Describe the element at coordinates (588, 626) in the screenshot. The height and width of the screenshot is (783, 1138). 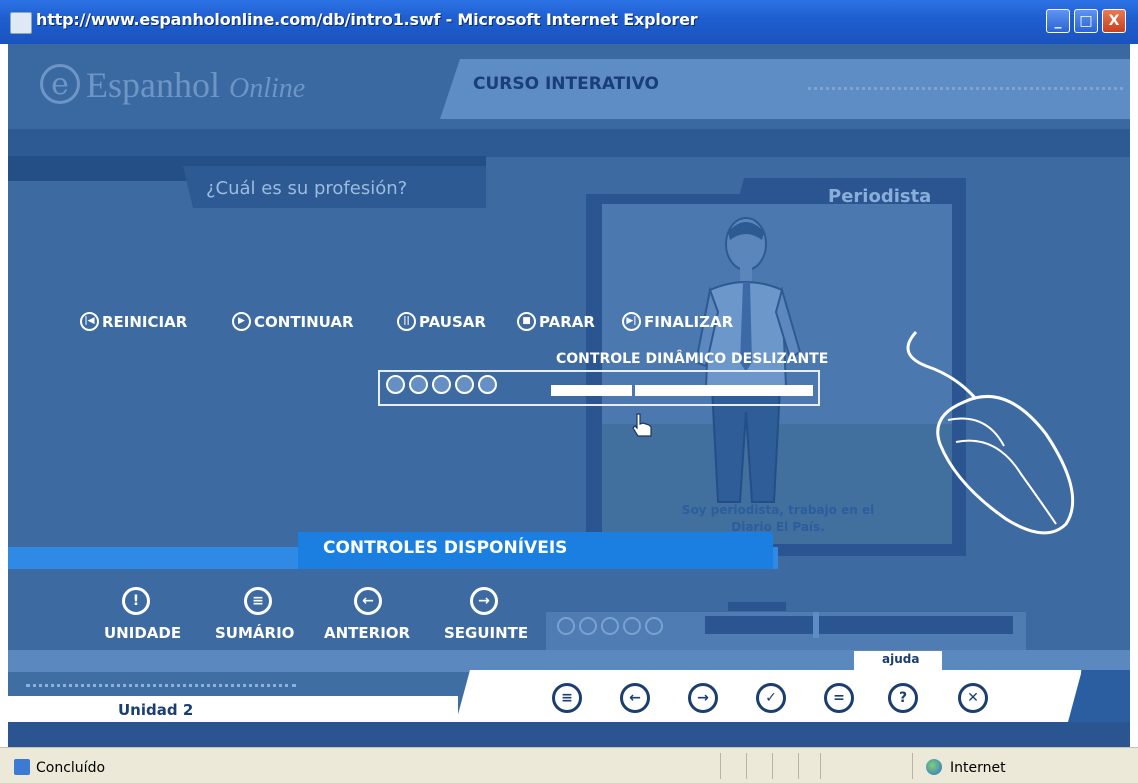
I see `dim-play-icon` at that location.